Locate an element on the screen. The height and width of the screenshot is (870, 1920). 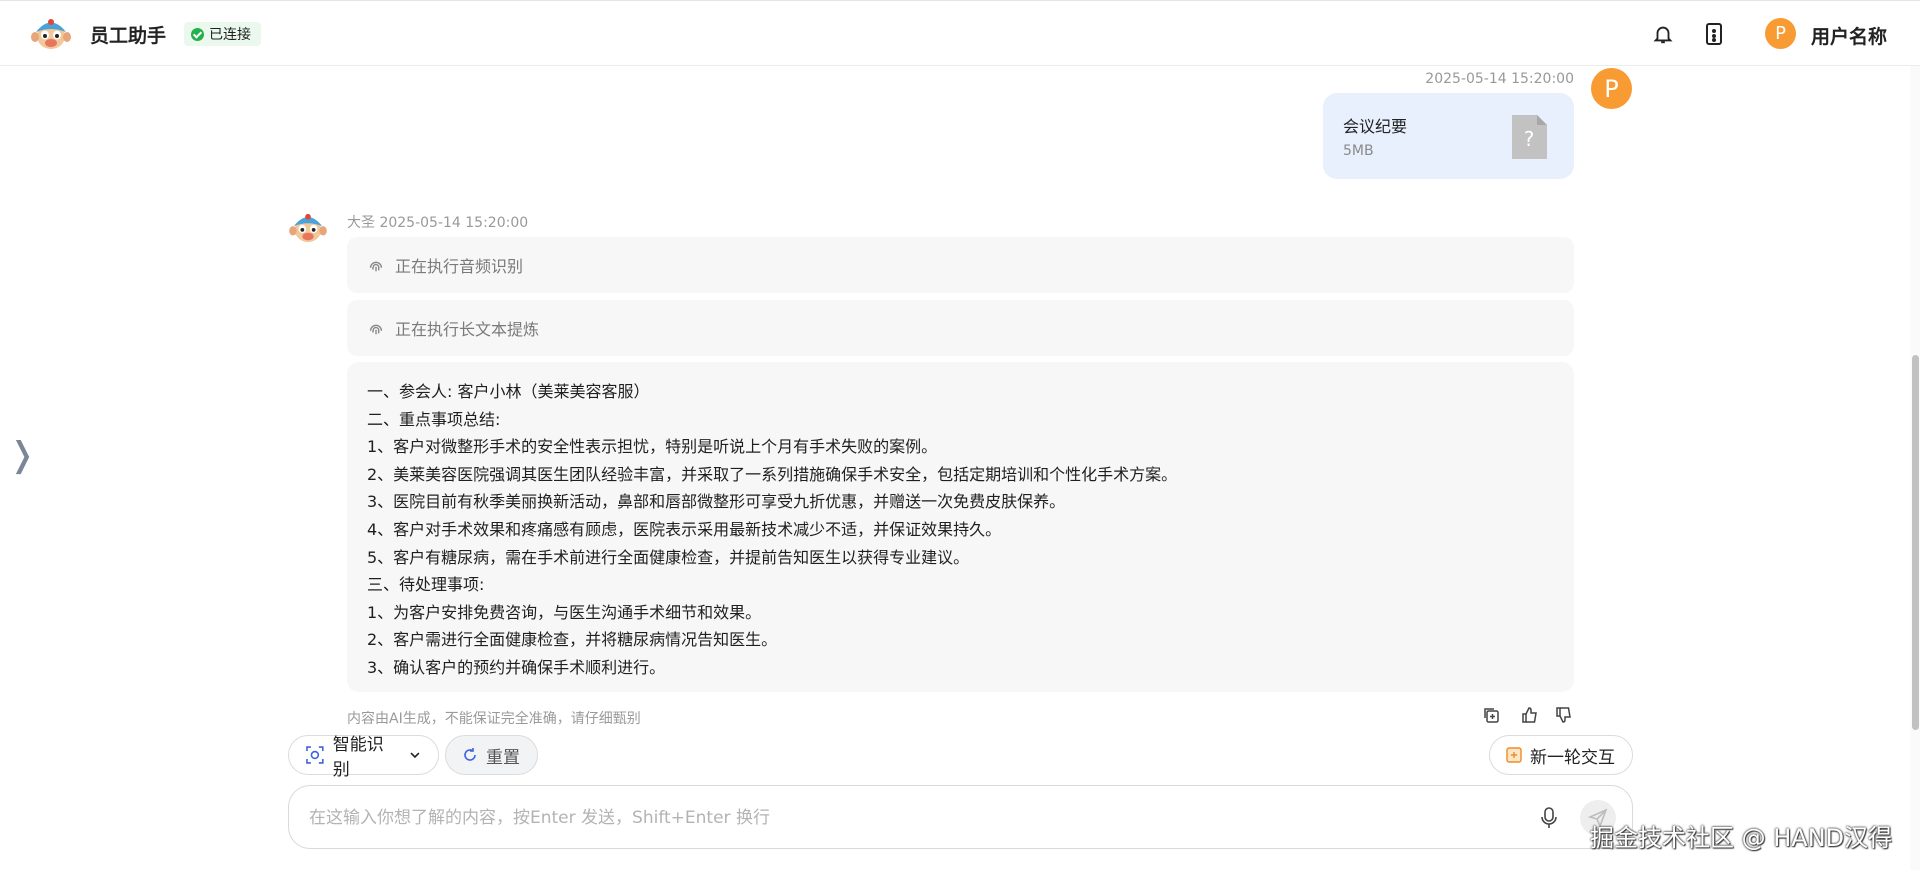
file-name: 会议纪要 is located at coordinates (1375, 126).